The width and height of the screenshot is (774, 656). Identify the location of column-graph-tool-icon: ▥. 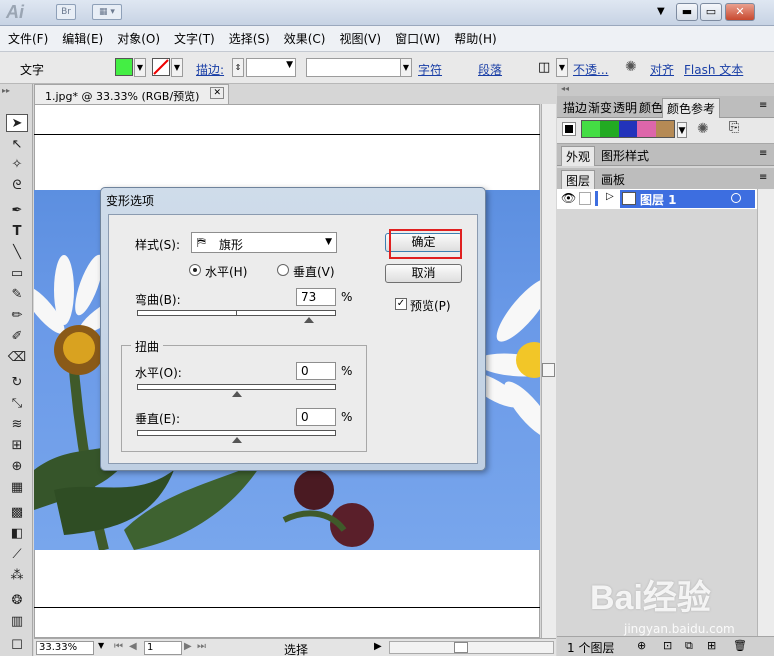
(17, 622).